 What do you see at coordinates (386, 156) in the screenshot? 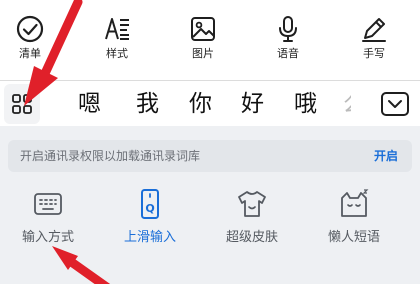
I see `enable-button: 开启` at bounding box center [386, 156].